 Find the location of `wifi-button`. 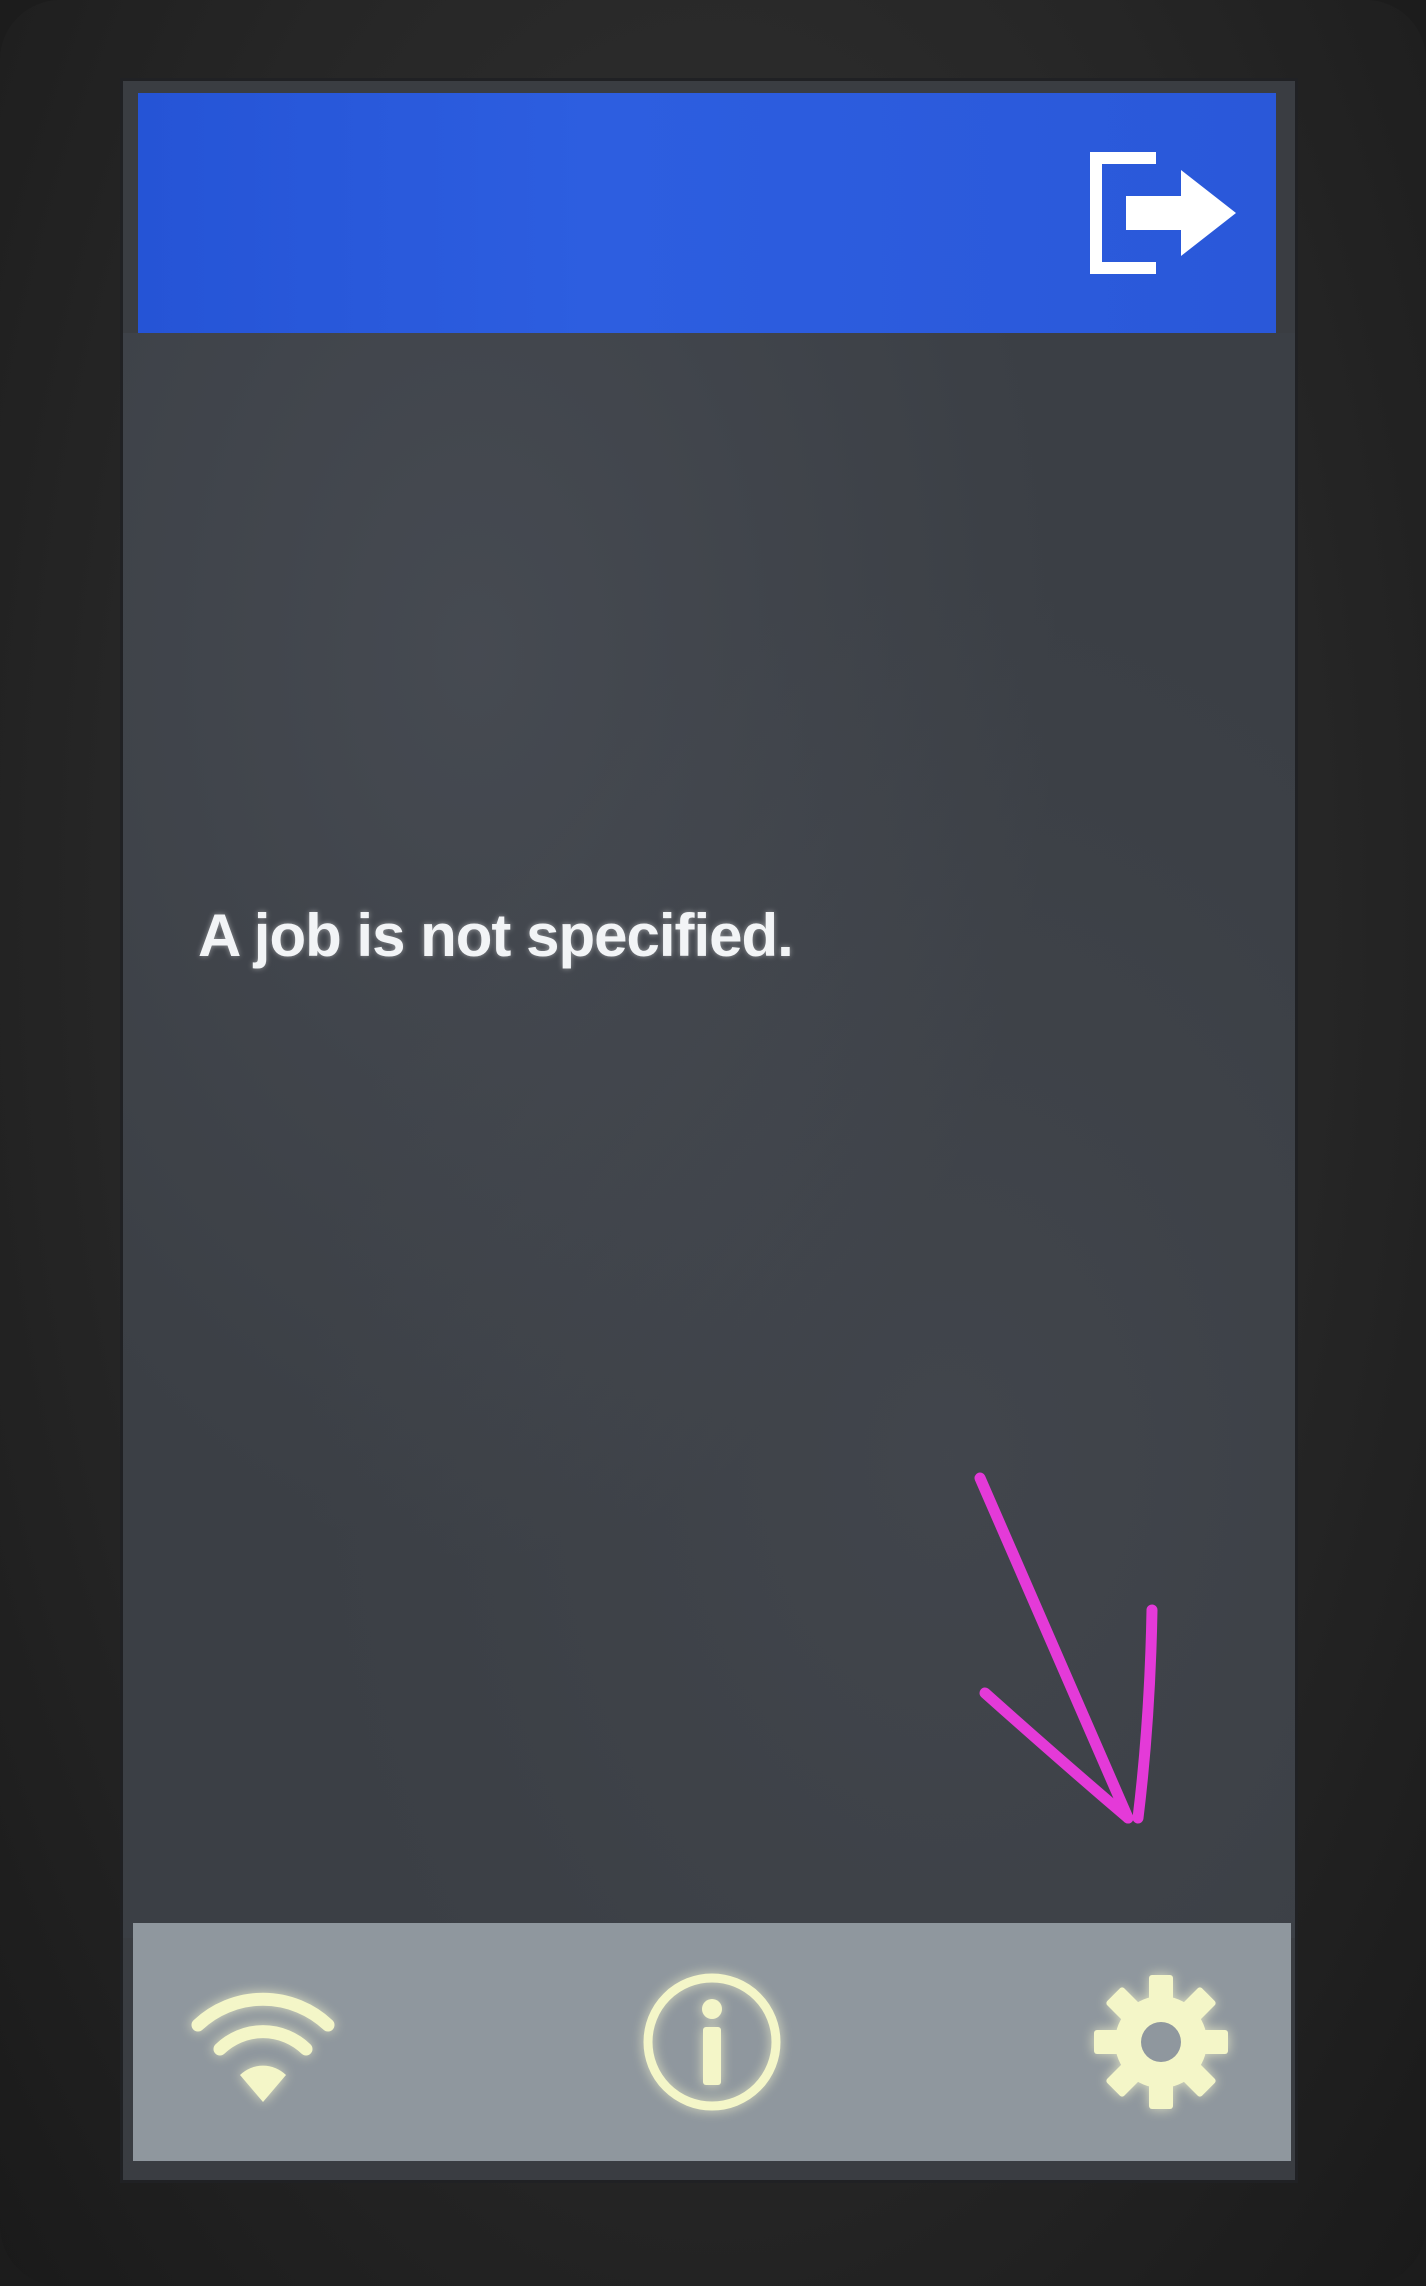

wifi-button is located at coordinates (263, 2042).